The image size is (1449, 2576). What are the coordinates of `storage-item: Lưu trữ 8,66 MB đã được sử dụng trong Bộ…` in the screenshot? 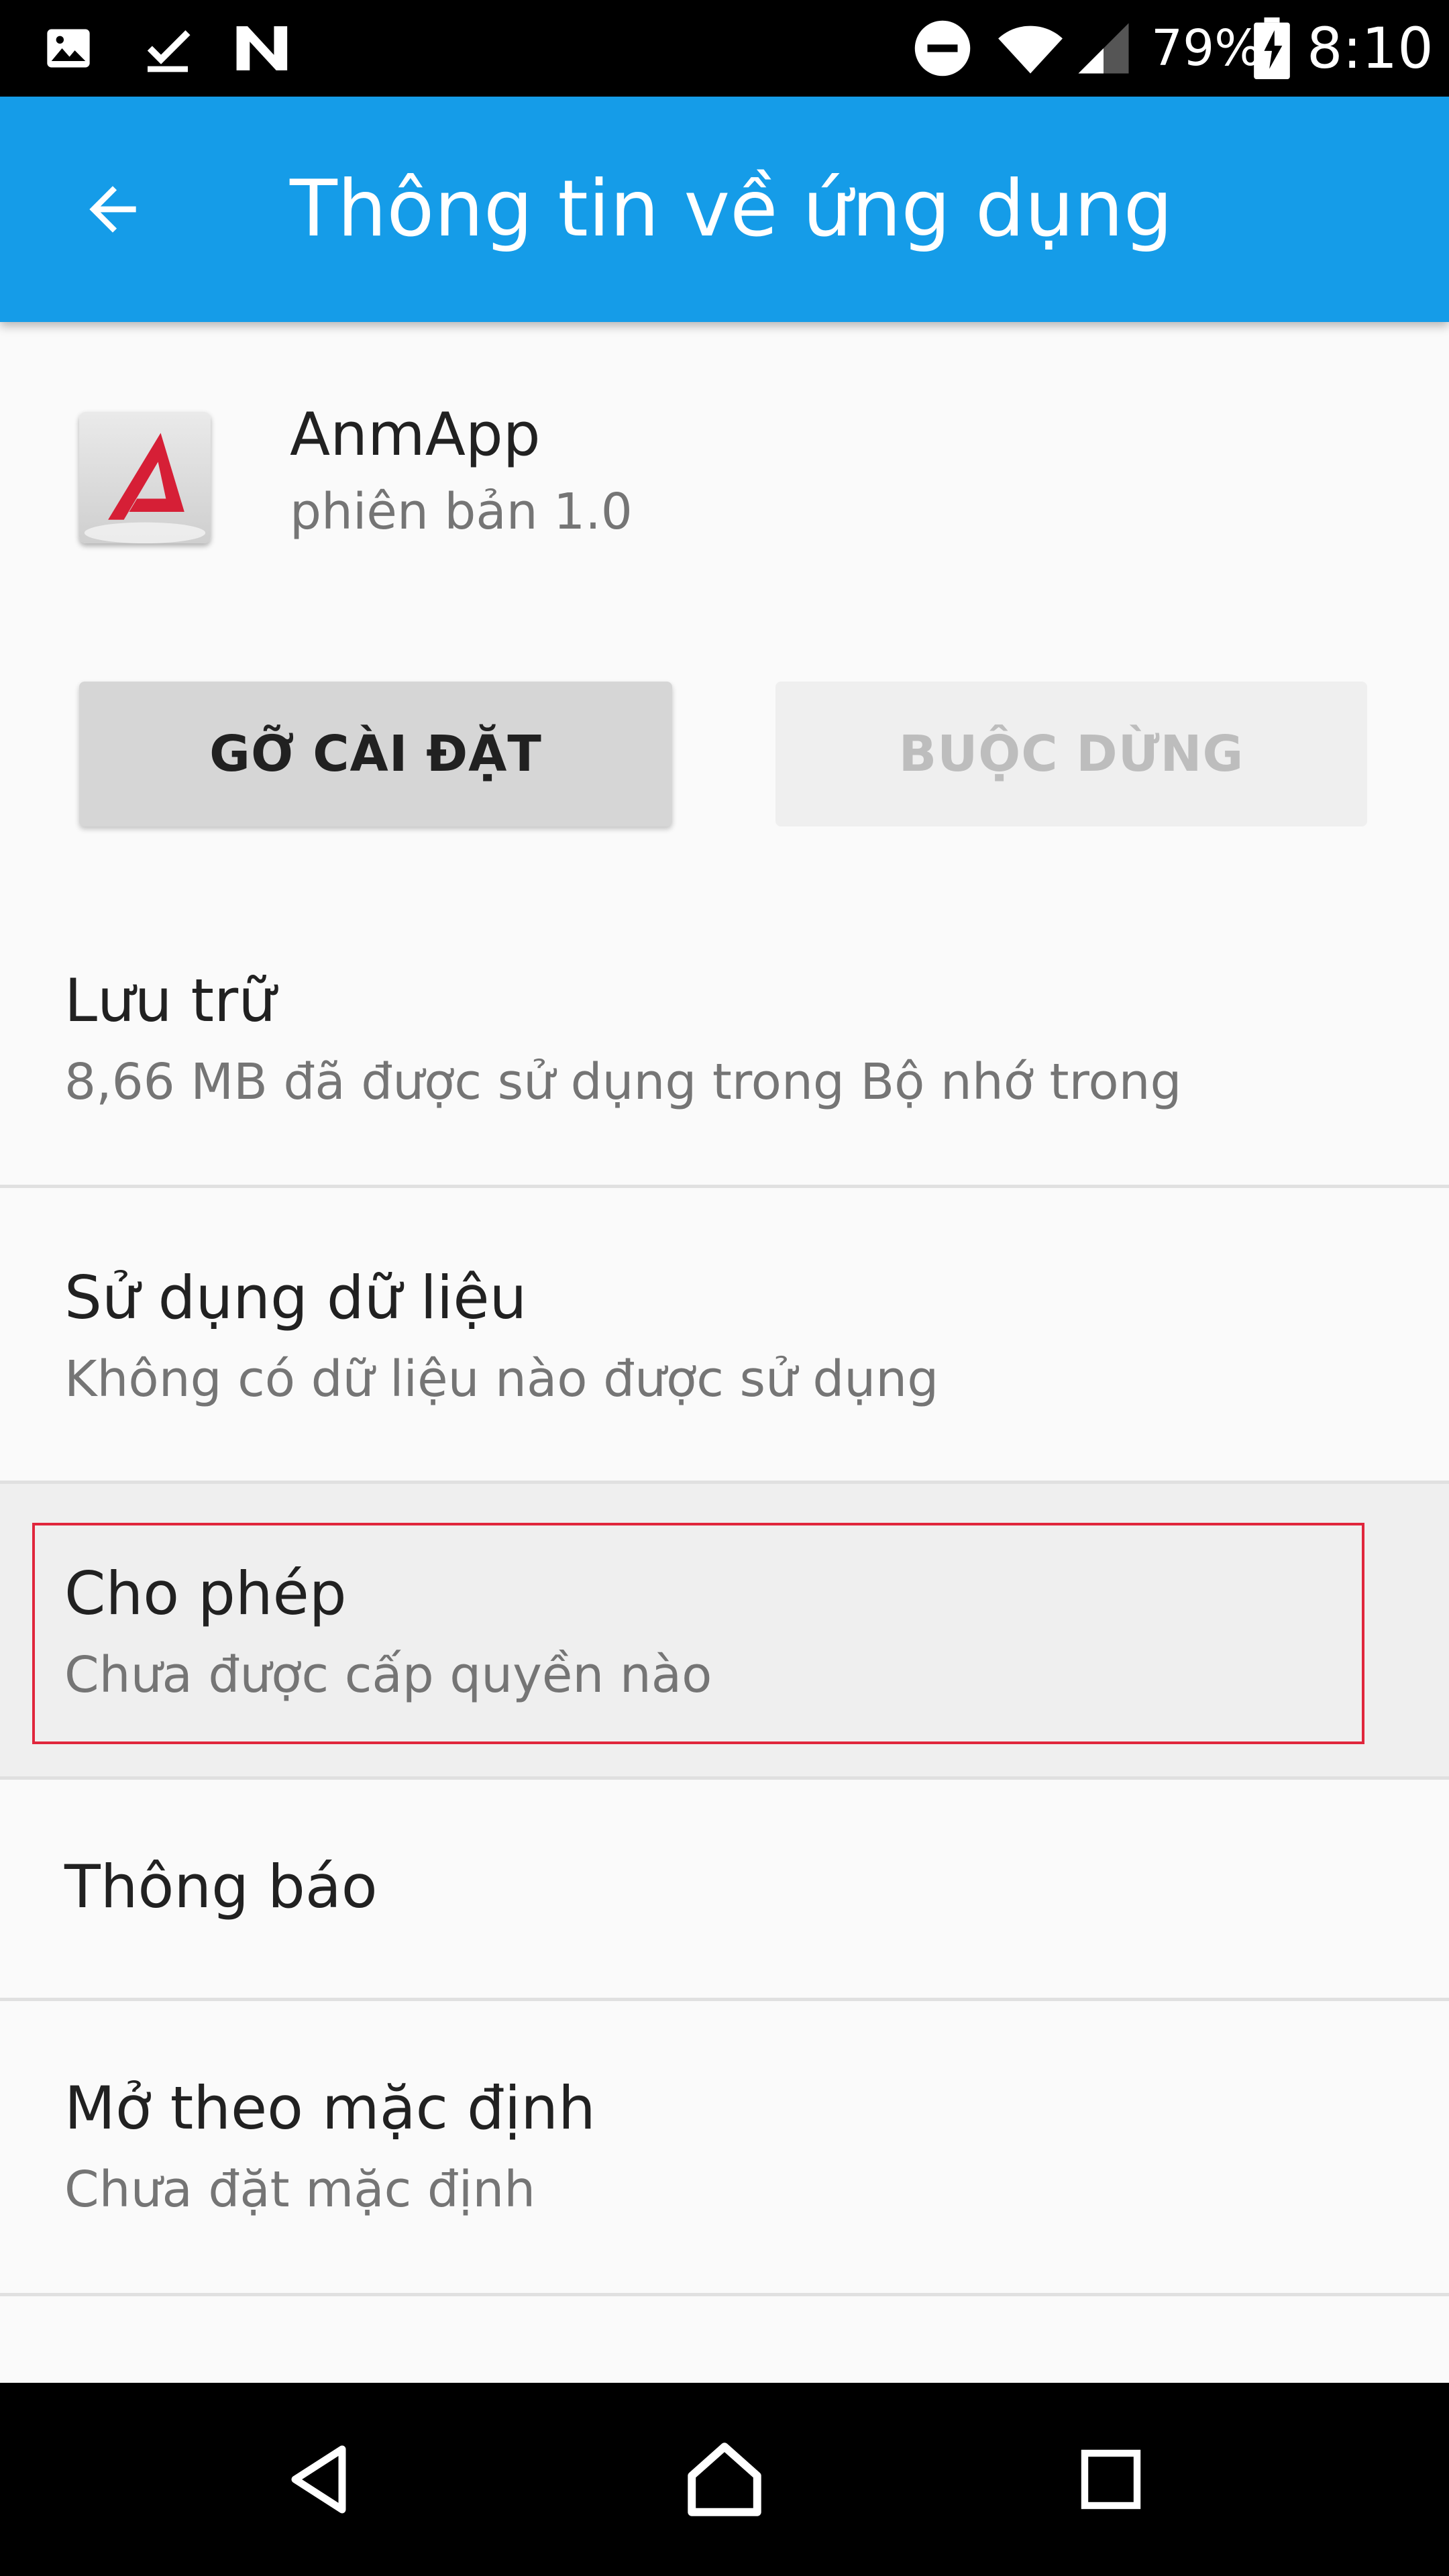 It's located at (724, 1056).